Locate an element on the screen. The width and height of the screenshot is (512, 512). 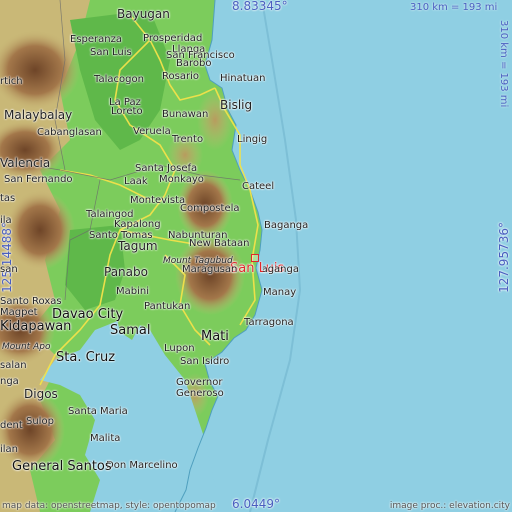
place-label: nga is located at coordinates (9, 381).